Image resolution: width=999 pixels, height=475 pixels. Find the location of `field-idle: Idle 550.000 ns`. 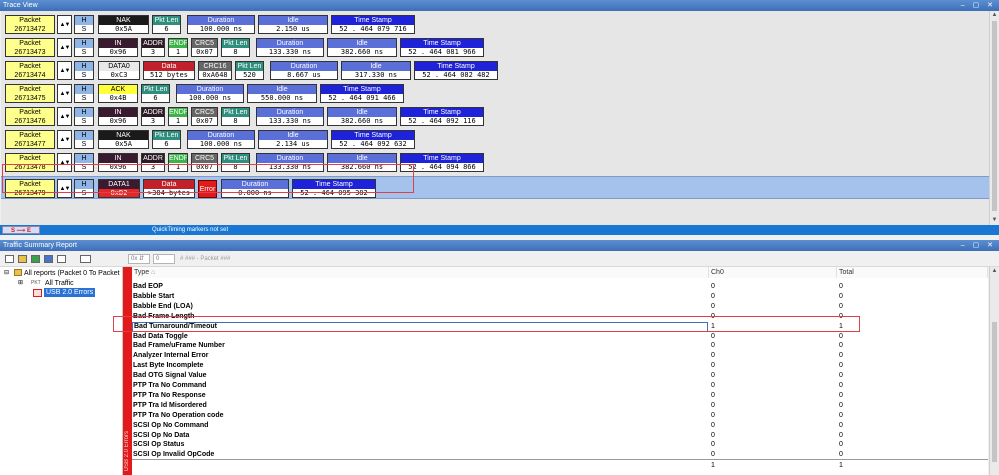

field-idle: Idle 550.000 ns is located at coordinates (282, 93).